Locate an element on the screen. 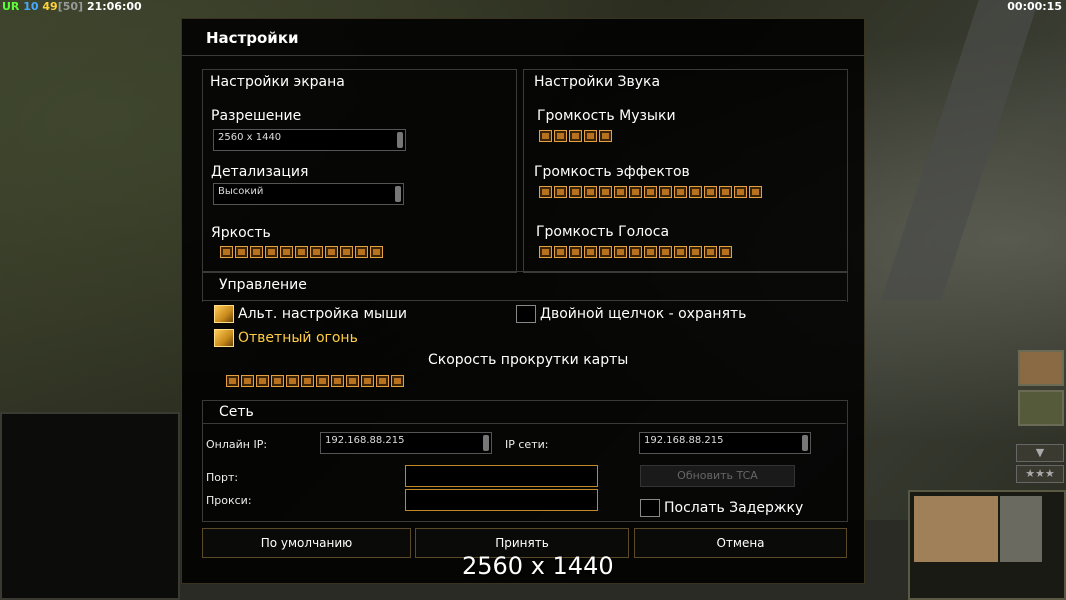 The image size is (1066, 600). detail-select: Высокий is located at coordinates (308, 194).